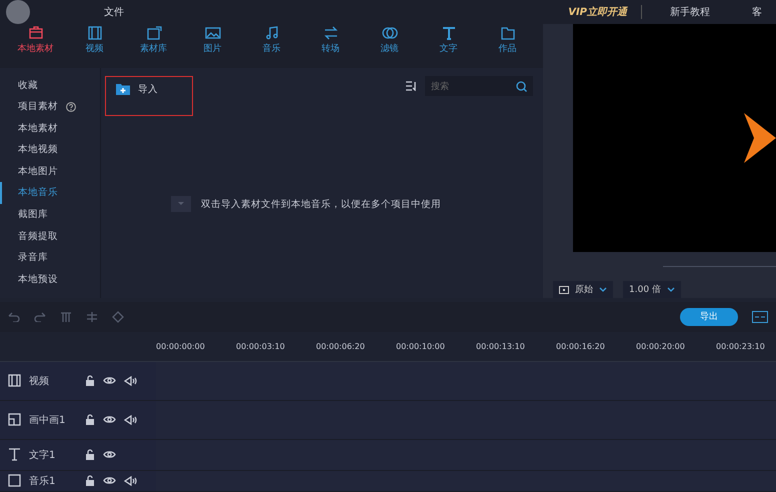 This screenshot has height=492, width=776. What do you see at coordinates (390, 33) in the screenshot?
I see `overlapping-circles-icon` at bounding box center [390, 33].